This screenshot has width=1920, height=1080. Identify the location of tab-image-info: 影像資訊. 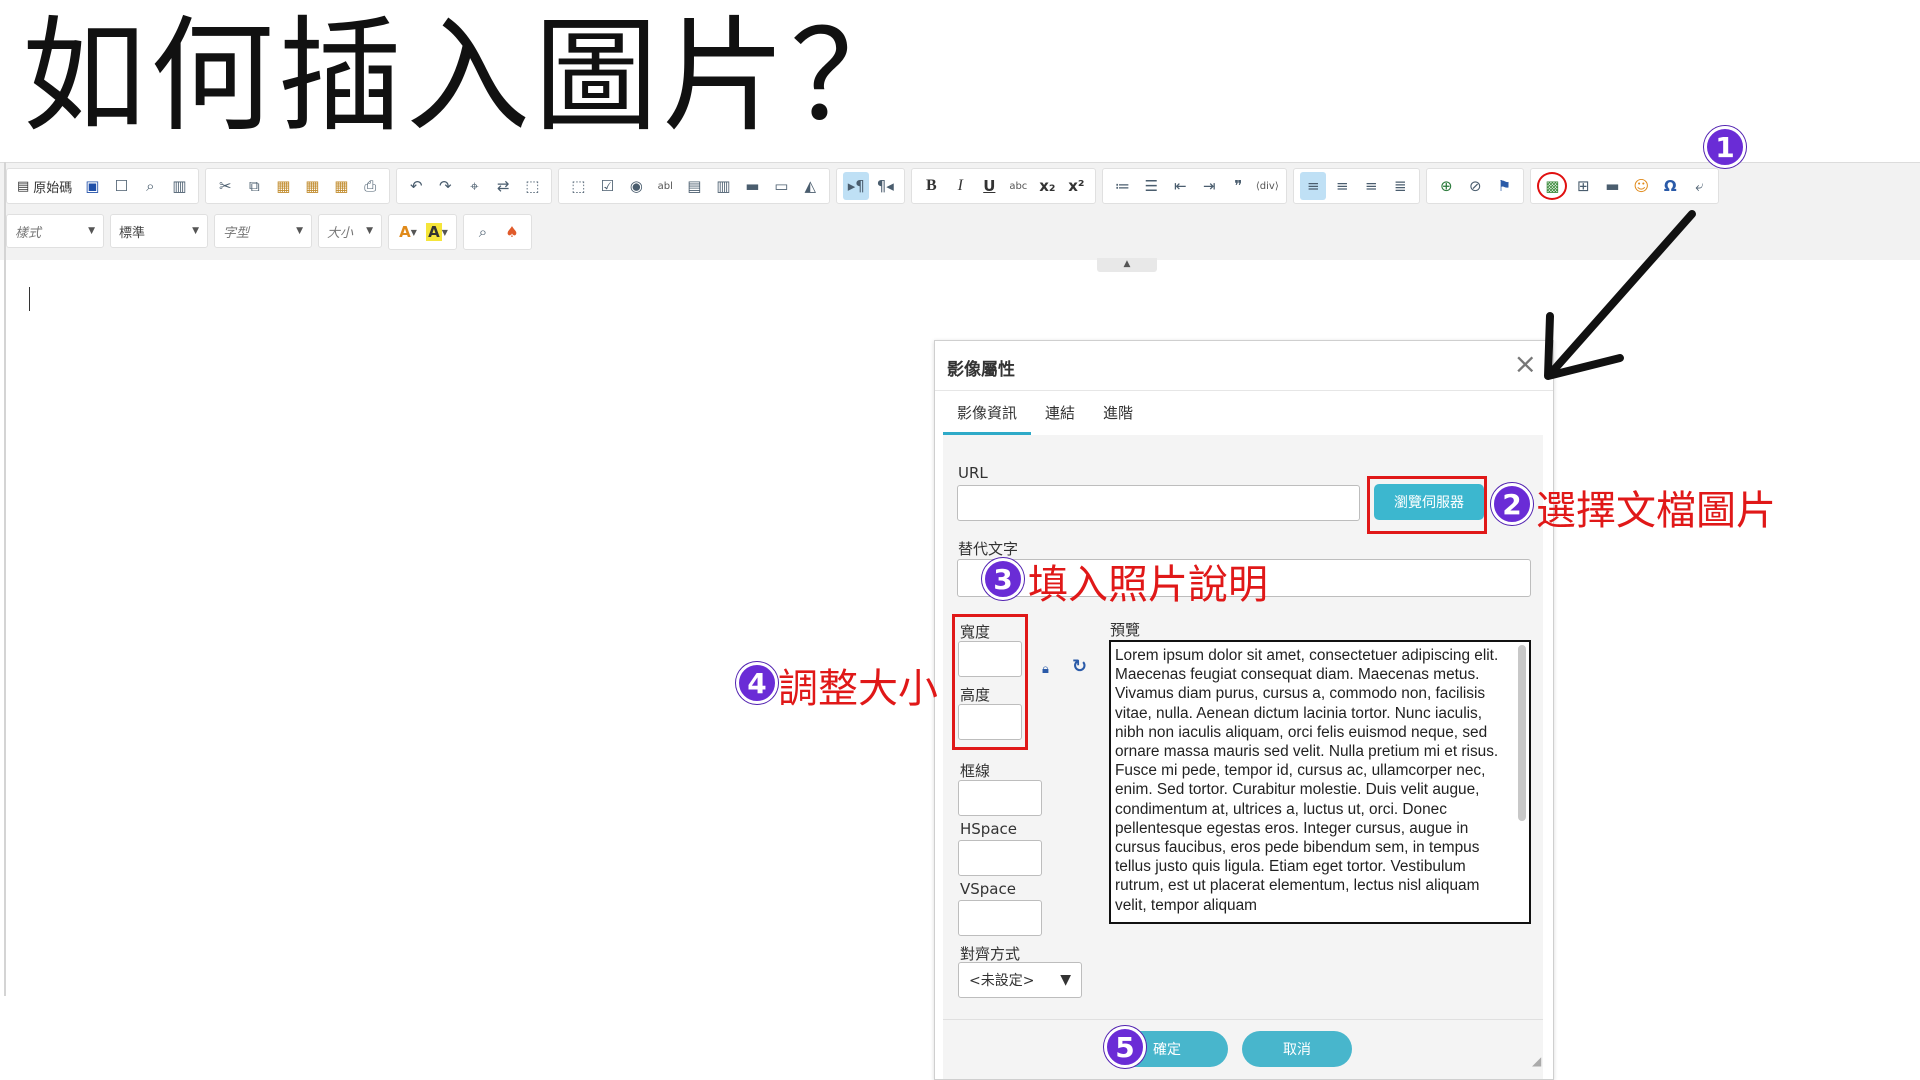
(987, 413).